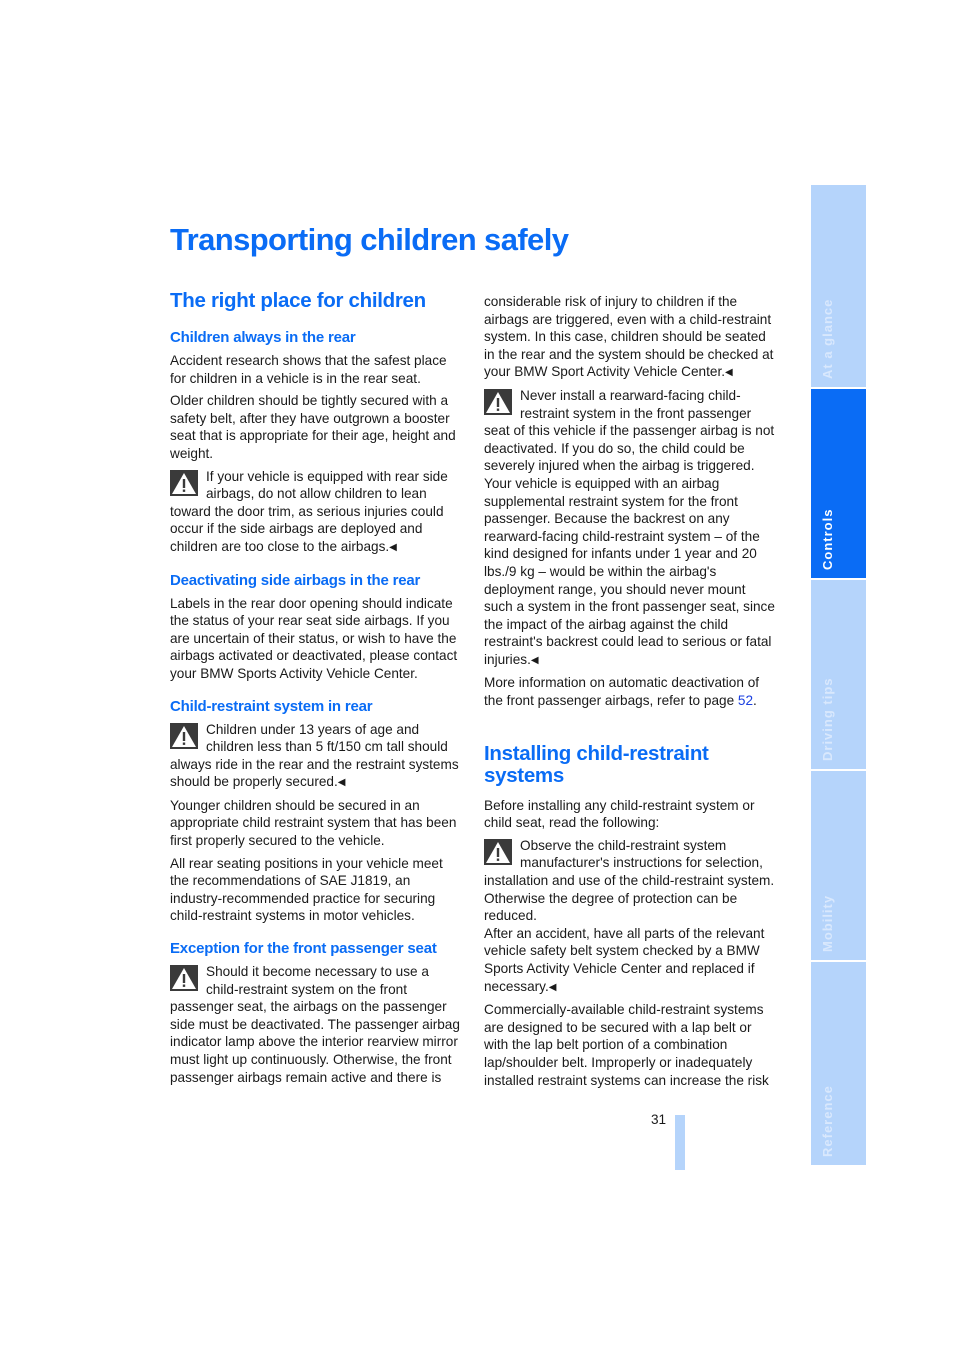  What do you see at coordinates (827, 539) in the screenshot?
I see `side-tab-label: Controls` at bounding box center [827, 539].